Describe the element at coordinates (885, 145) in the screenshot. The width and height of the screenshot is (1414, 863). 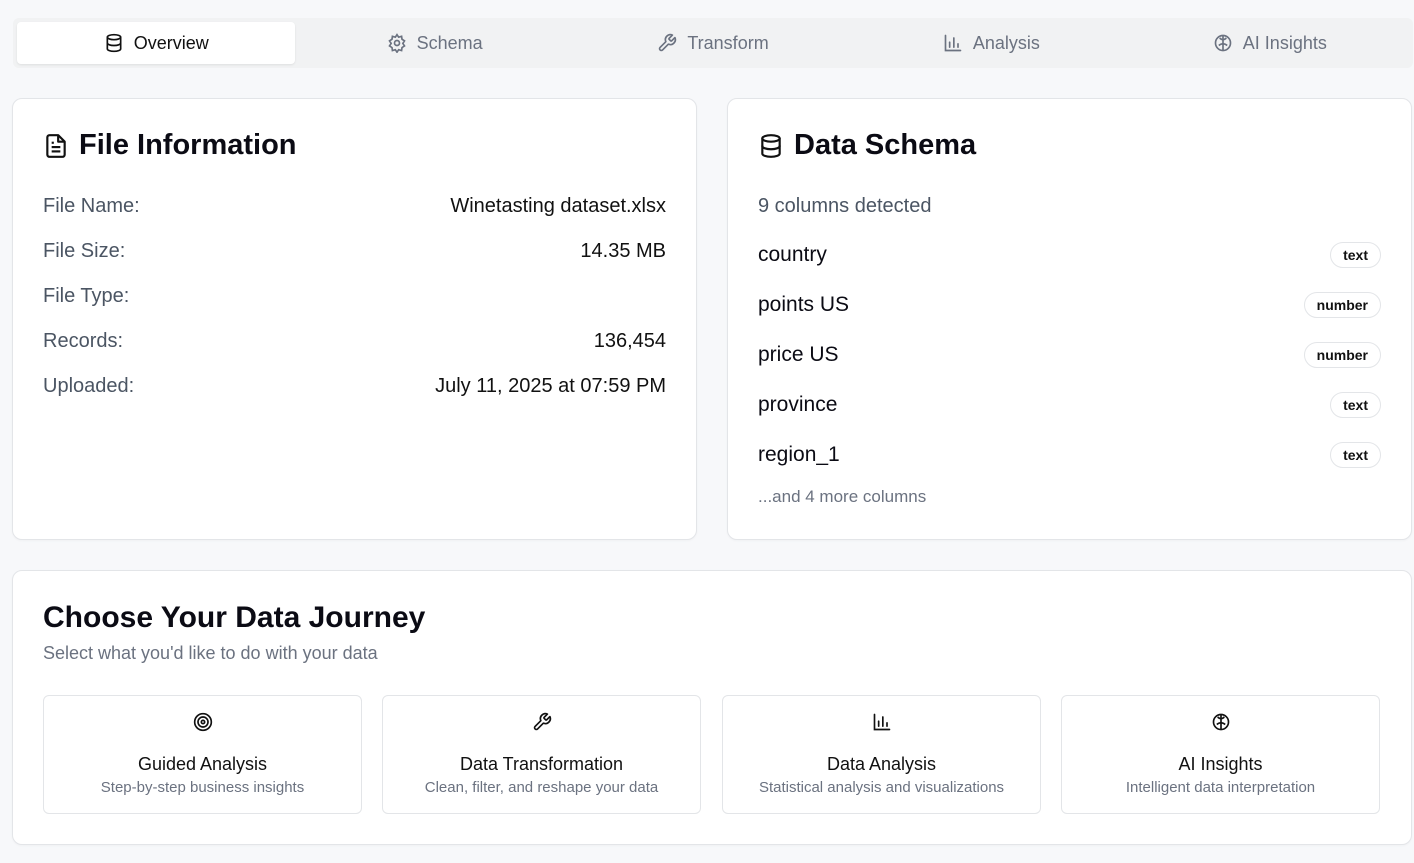
I see `data-schema-title-text: Data Schema` at that location.